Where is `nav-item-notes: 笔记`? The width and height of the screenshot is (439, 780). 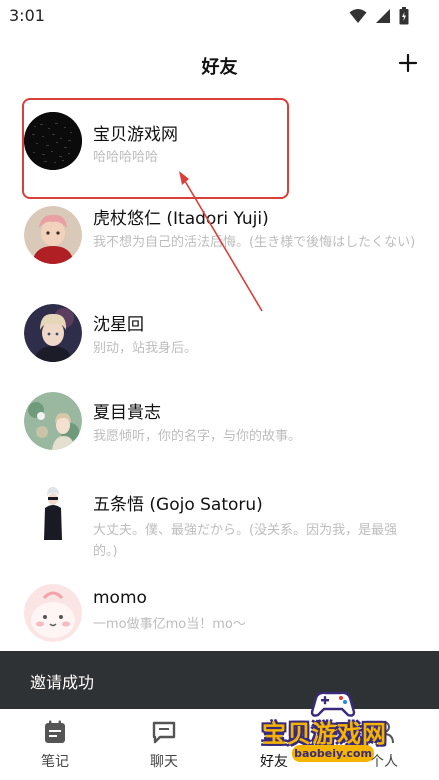 nav-item-notes: 笔记 is located at coordinates (55, 744).